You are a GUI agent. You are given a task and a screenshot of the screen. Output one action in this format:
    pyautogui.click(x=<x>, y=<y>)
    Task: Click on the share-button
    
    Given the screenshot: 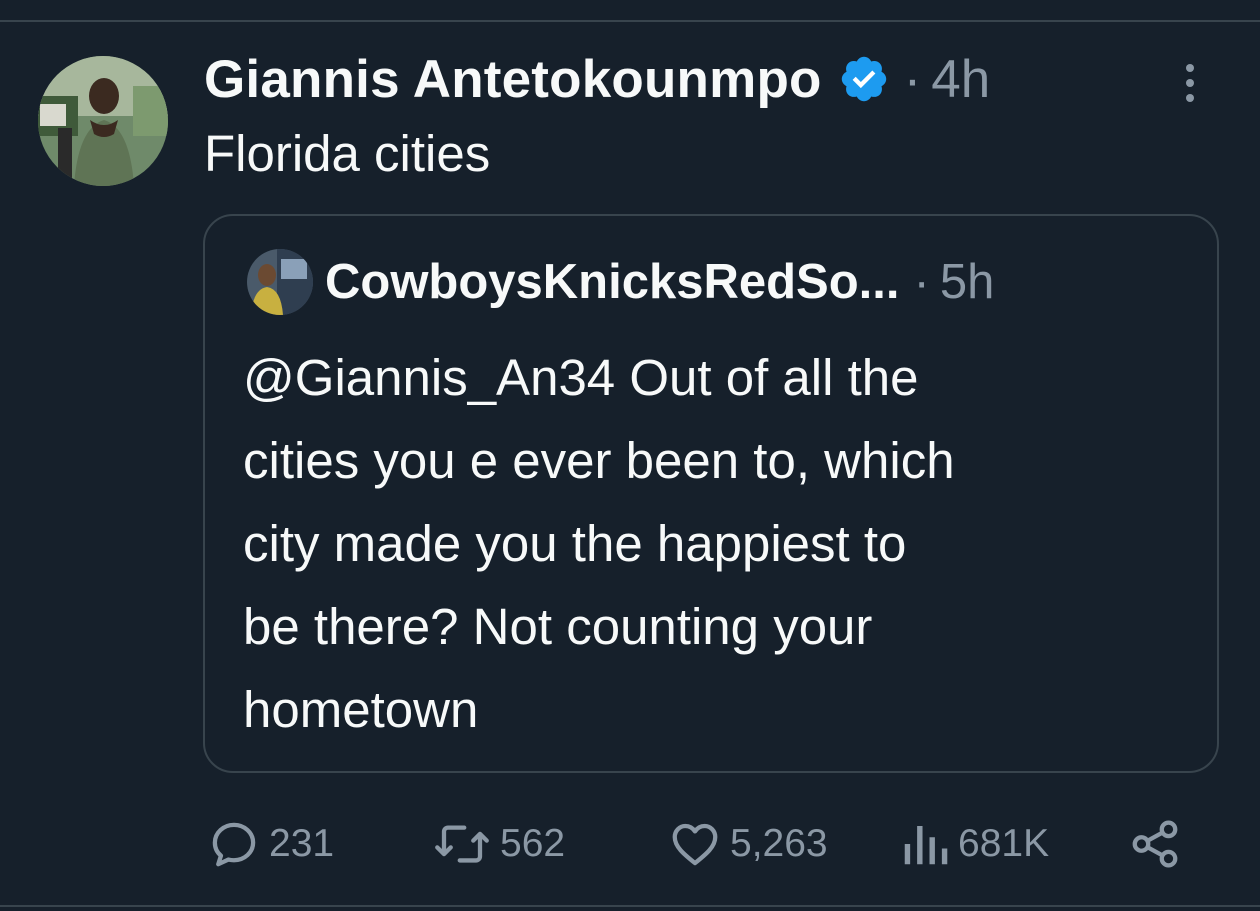 What is the action you would take?
    pyautogui.click(x=1155, y=844)
    